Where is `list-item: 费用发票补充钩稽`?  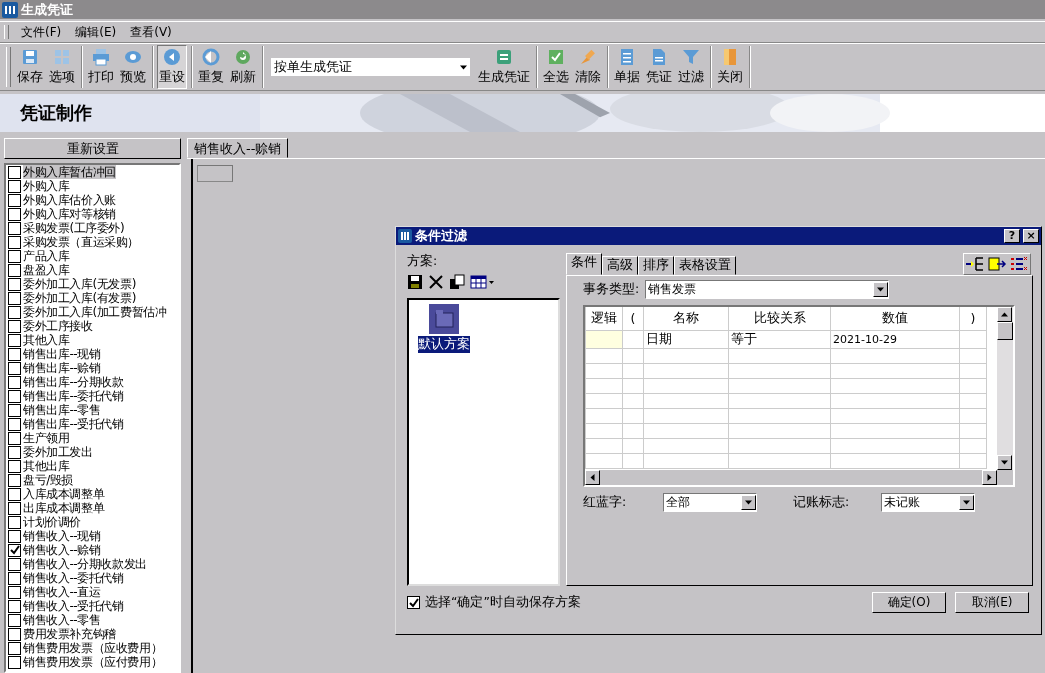
list-item: 费用发票补充钩稽 is located at coordinates (69, 634).